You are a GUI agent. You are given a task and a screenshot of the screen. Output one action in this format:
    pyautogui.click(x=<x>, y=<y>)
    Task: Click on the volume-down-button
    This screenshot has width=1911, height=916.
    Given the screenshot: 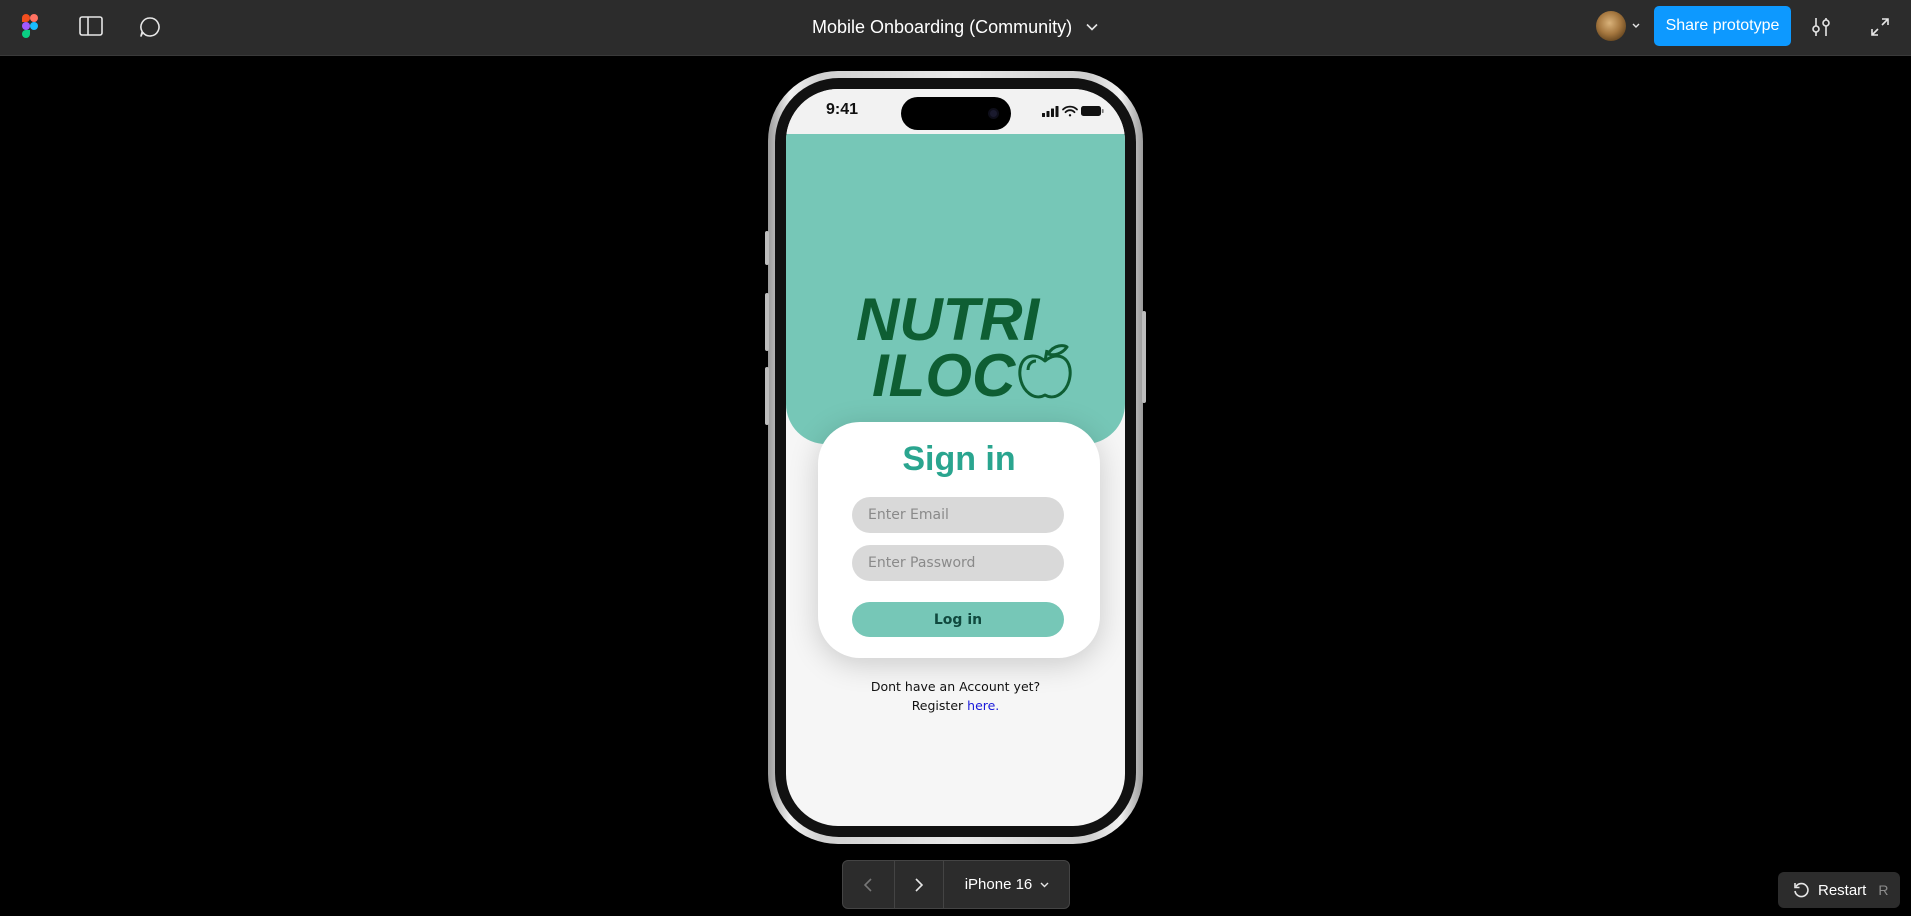 What is the action you would take?
    pyautogui.click(x=767, y=396)
    